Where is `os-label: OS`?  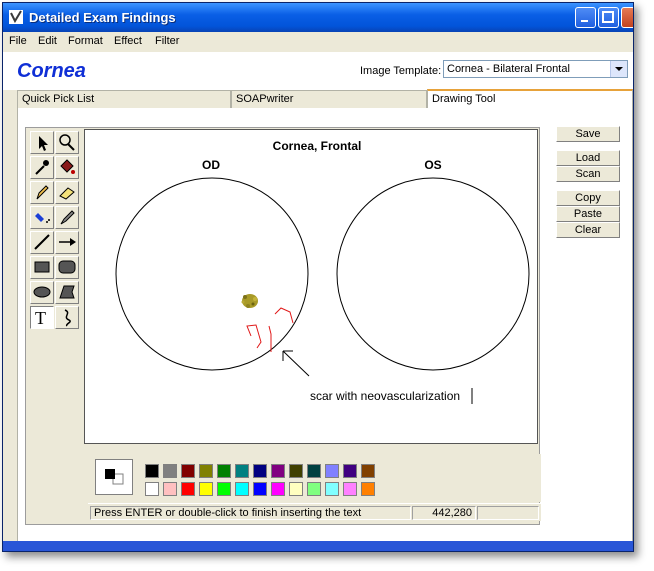
os-label: OS is located at coordinates (432, 165).